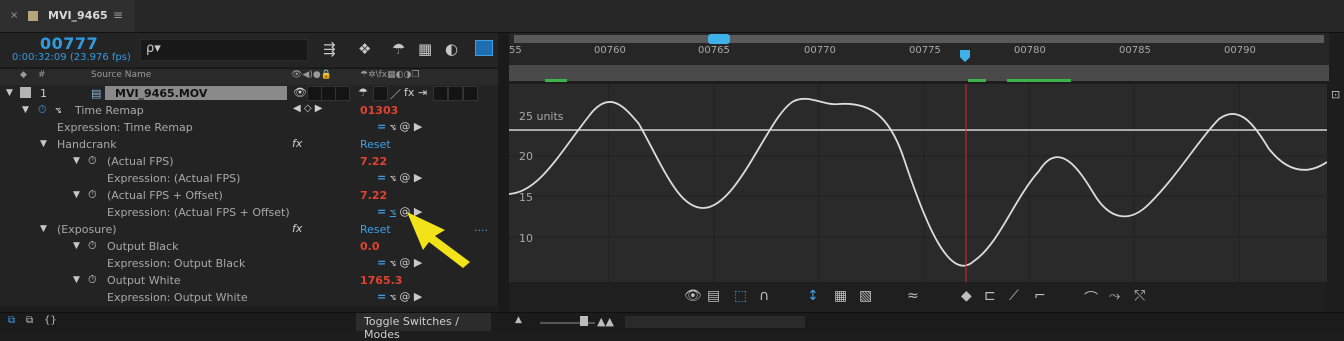 This screenshot has height=341, width=1344. Describe the element at coordinates (381, 280) in the screenshot. I see `property-value: 1765.3` at that location.